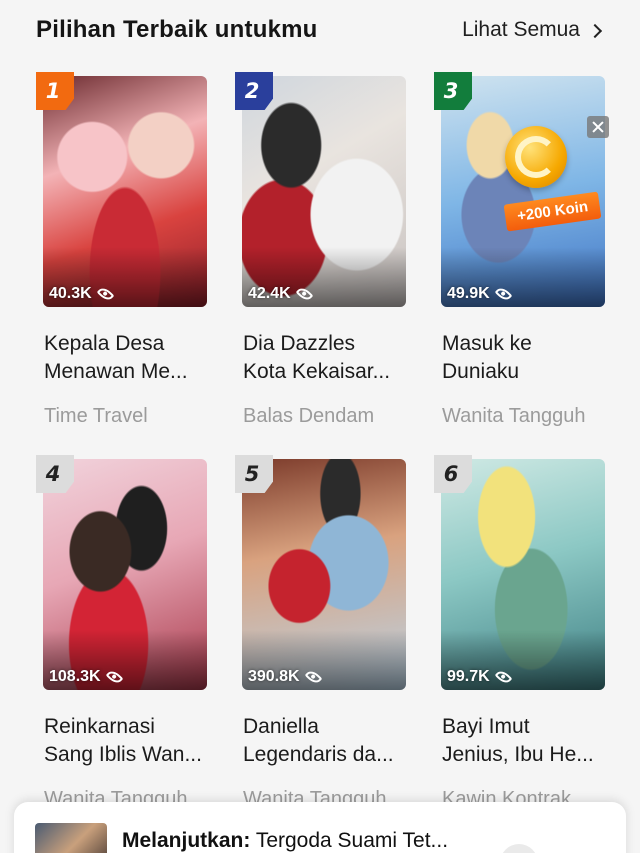  Describe the element at coordinates (453, 474) in the screenshot. I see `rank-badge: 6` at that location.